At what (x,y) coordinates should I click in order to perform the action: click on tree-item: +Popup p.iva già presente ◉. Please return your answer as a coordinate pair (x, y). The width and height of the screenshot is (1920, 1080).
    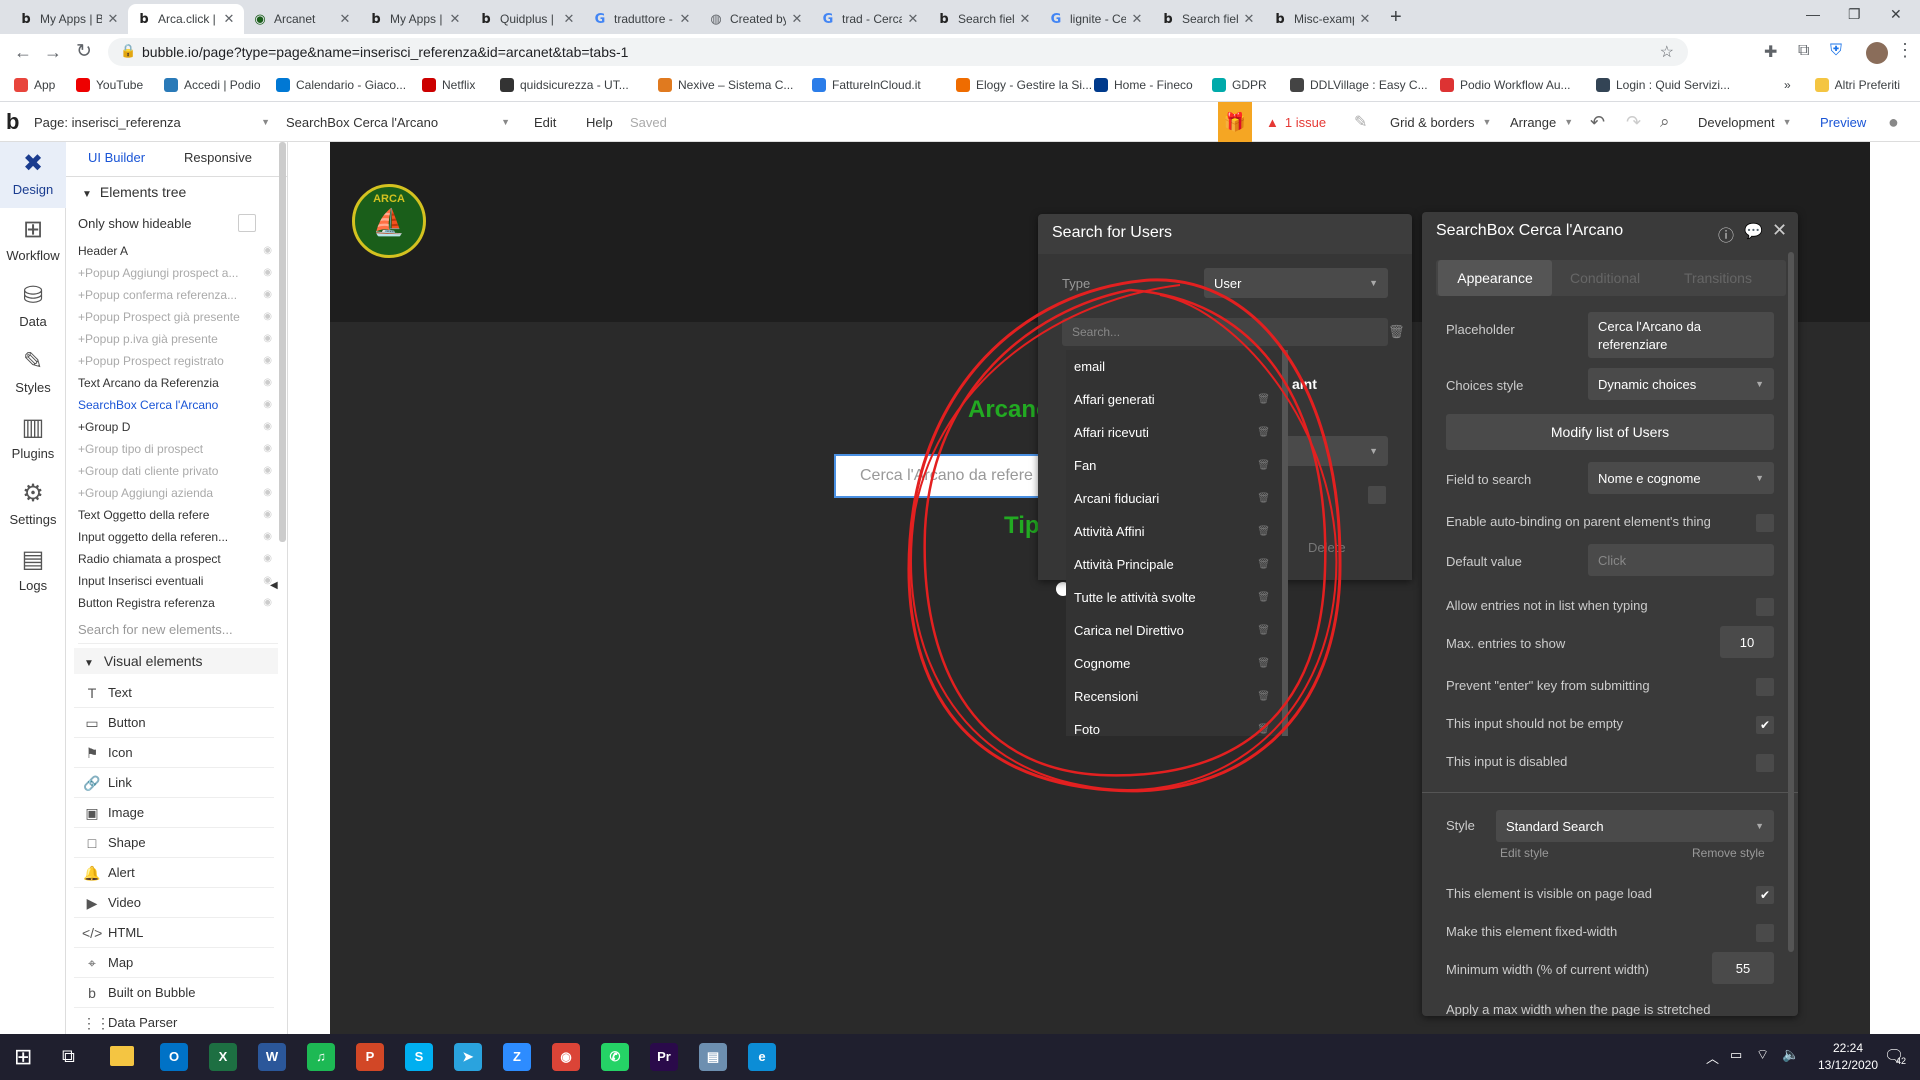
    Looking at the image, I should click on (178, 339).